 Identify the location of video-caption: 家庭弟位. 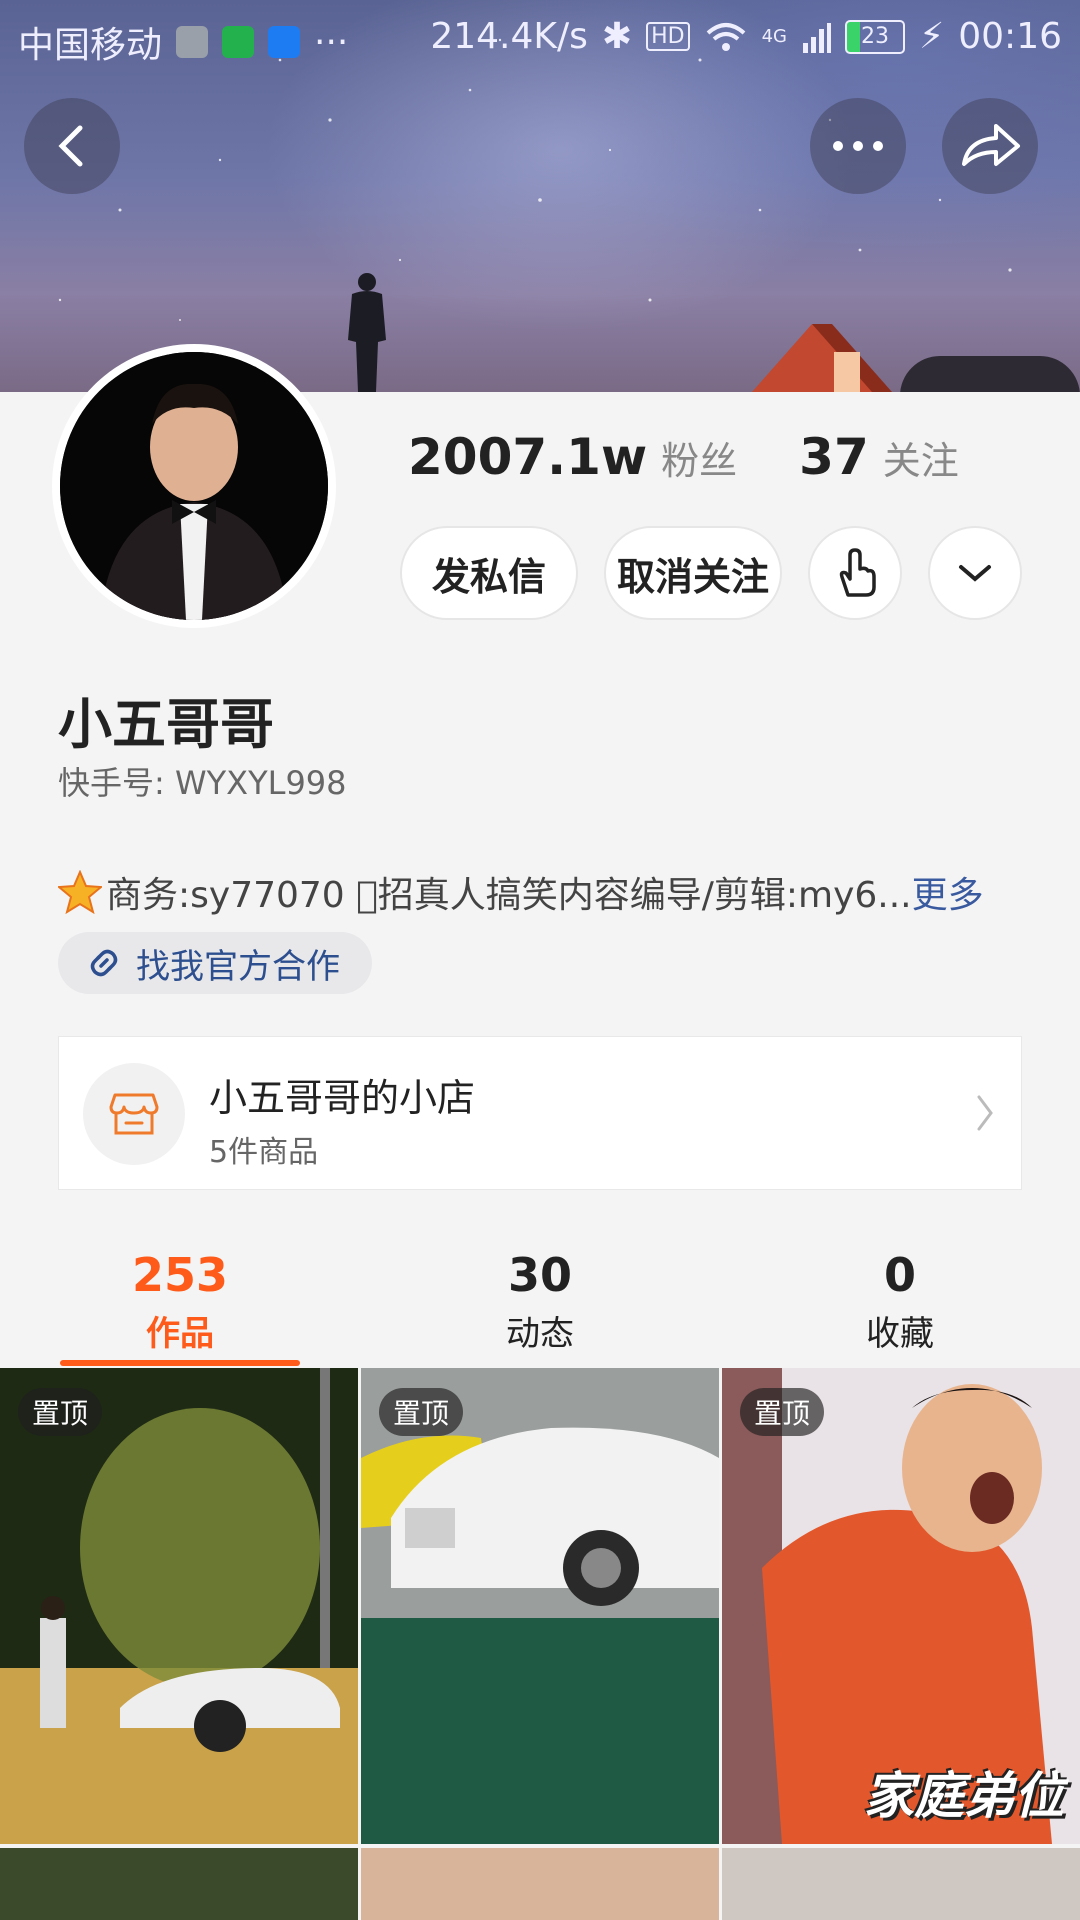
(964, 1796).